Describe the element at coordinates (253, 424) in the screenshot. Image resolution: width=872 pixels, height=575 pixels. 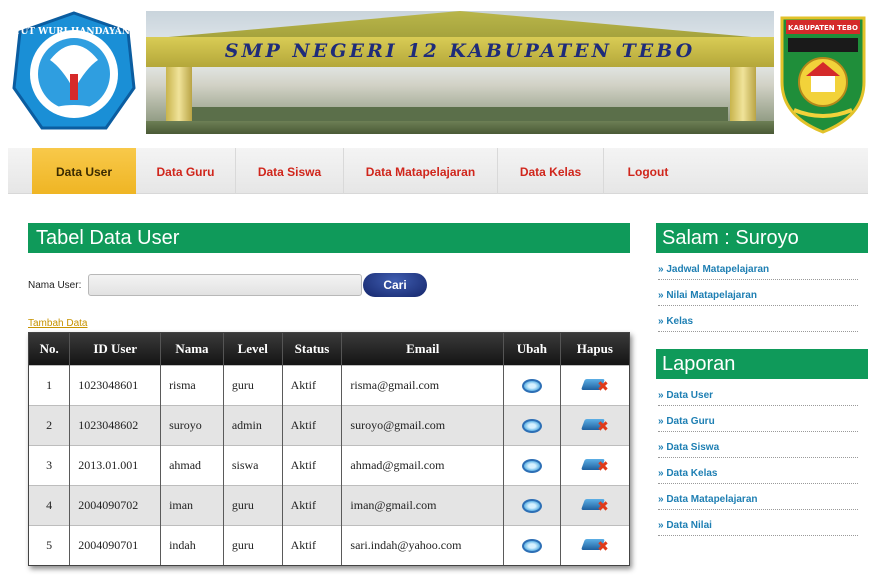
I see `cell-level: admin` at that location.